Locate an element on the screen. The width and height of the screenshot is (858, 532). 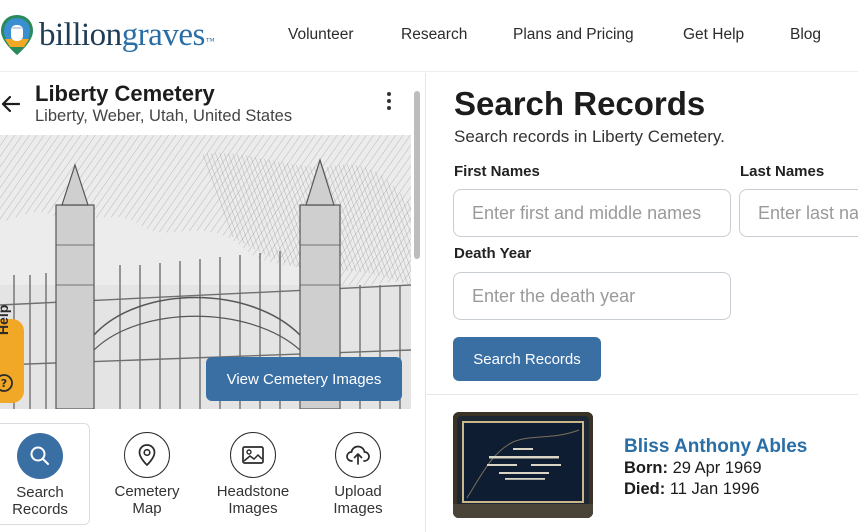
search-records-button: Search Records is located at coordinates (527, 359).